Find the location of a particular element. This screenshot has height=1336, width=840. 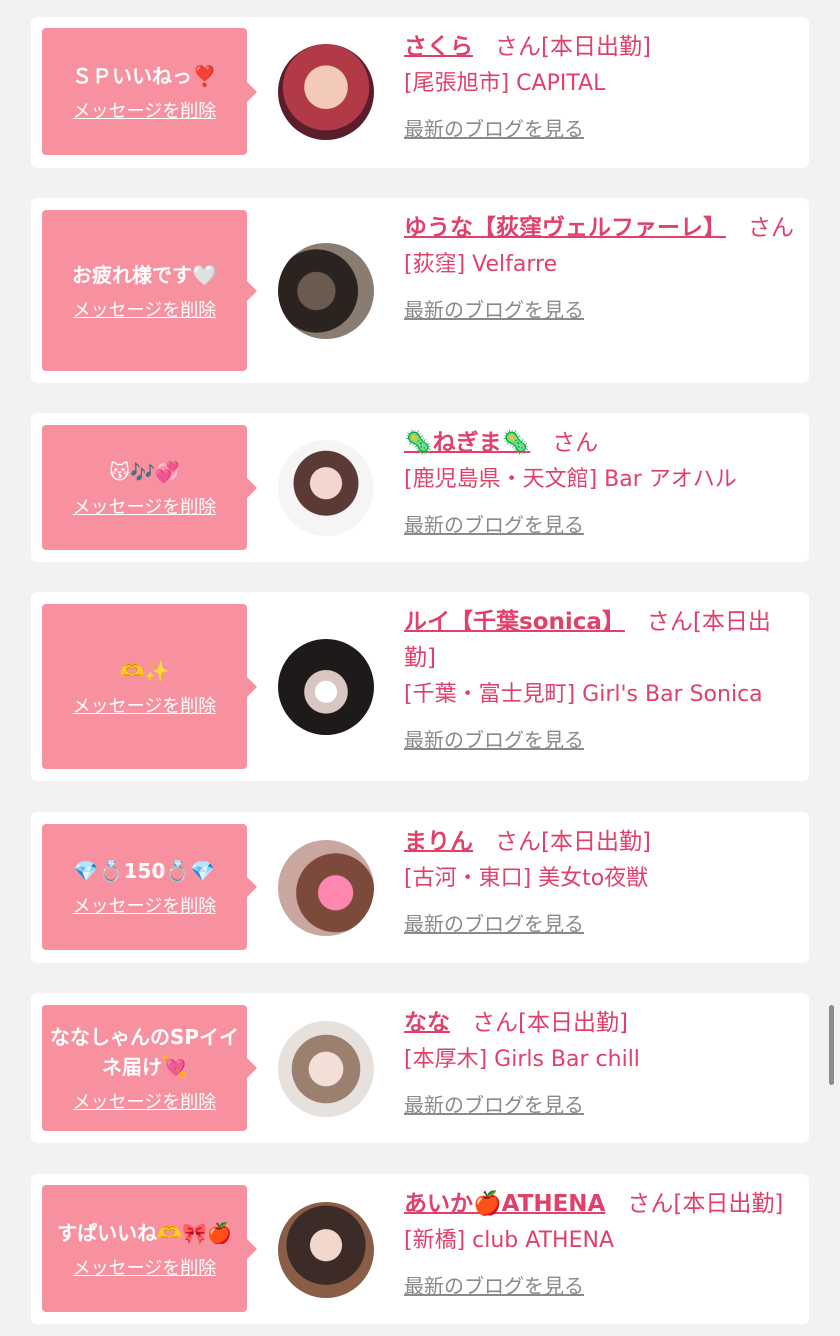

cast-name-link: ルイ【千葉sonica】 is located at coordinates (514, 622).